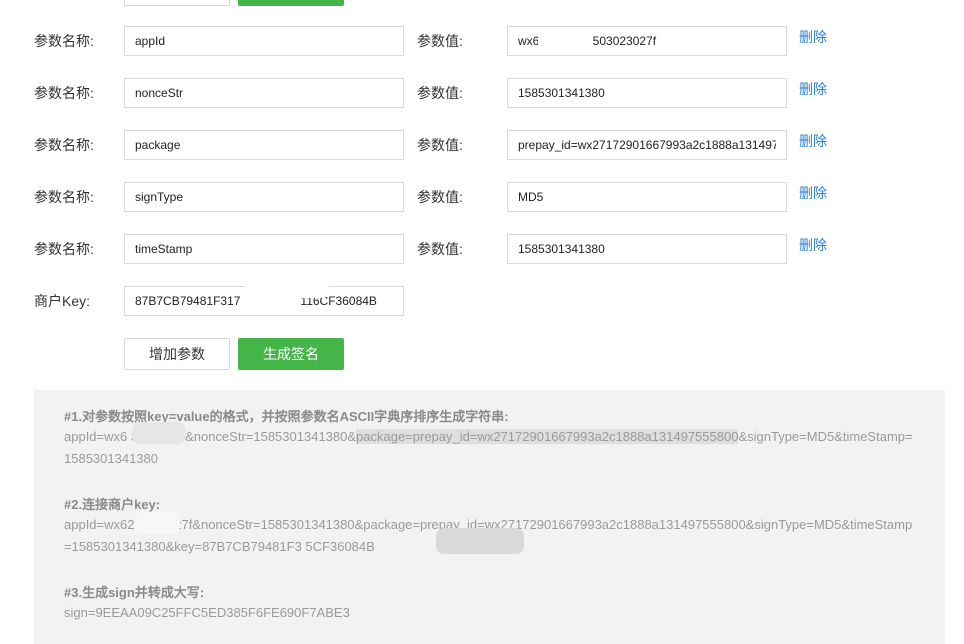 The image size is (964, 644). I want to click on merchant-key-label: 商户Key:, so click(62, 301).